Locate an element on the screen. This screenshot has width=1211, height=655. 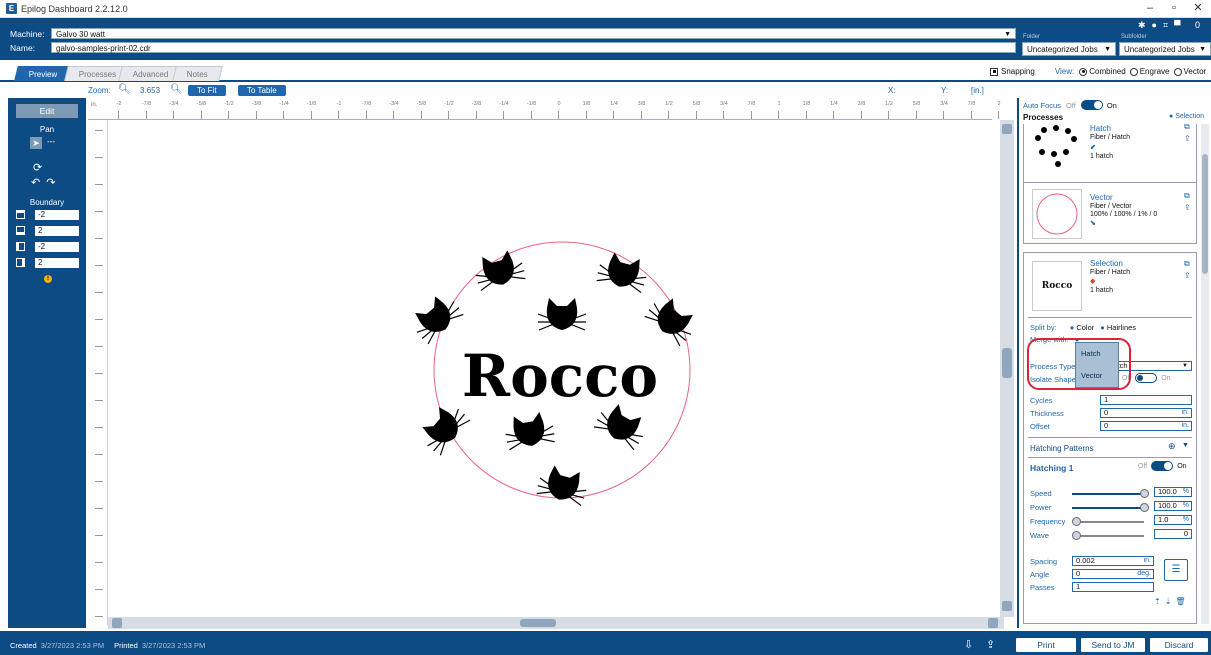
redo-icon: ↷ is located at coordinates (53, 183).